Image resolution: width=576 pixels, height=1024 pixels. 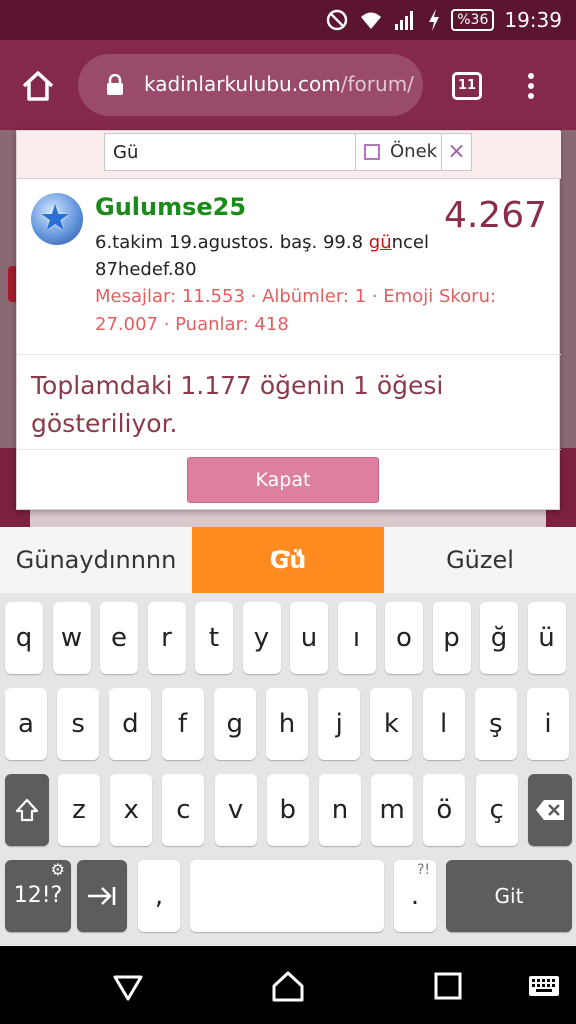 What do you see at coordinates (443, 724) in the screenshot?
I see `key-l: l` at bounding box center [443, 724].